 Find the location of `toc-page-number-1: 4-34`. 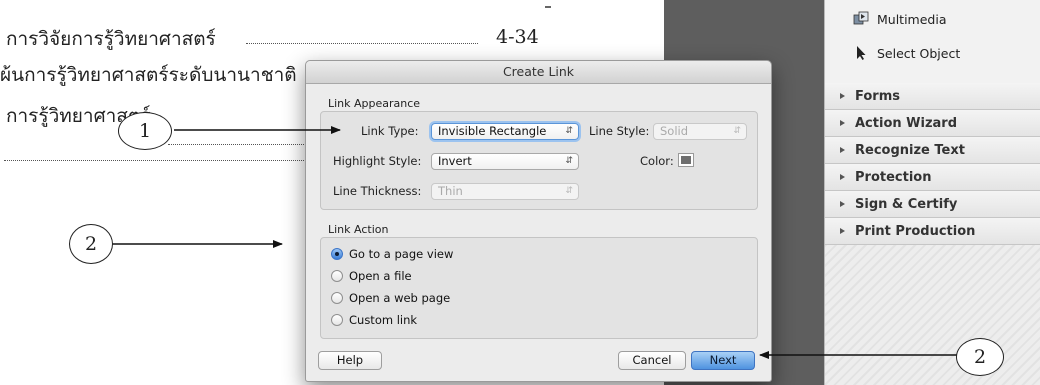

toc-page-number-1: 4-34 is located at coordinates (517, 37).